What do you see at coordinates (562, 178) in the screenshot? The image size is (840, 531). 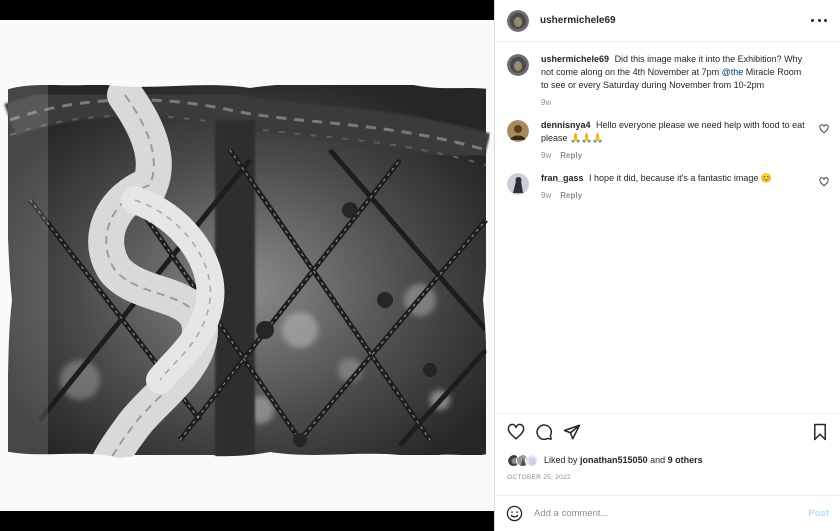 I see `comment-username: fran_gass` at bounding box center [562, 178].